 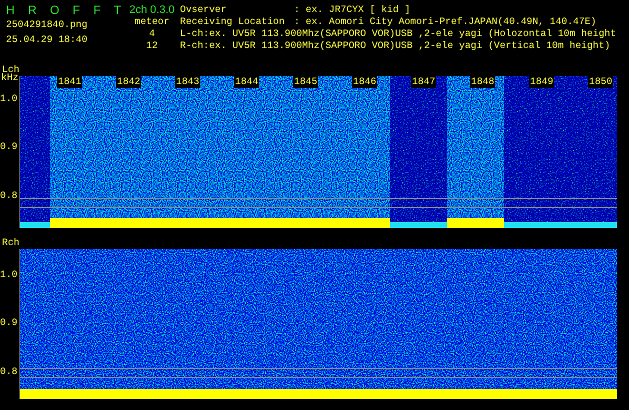 What do you see at coordinates (9, 78) in the screenshot?
I see `unit-label: kHz` at bounding box center [9, 78].